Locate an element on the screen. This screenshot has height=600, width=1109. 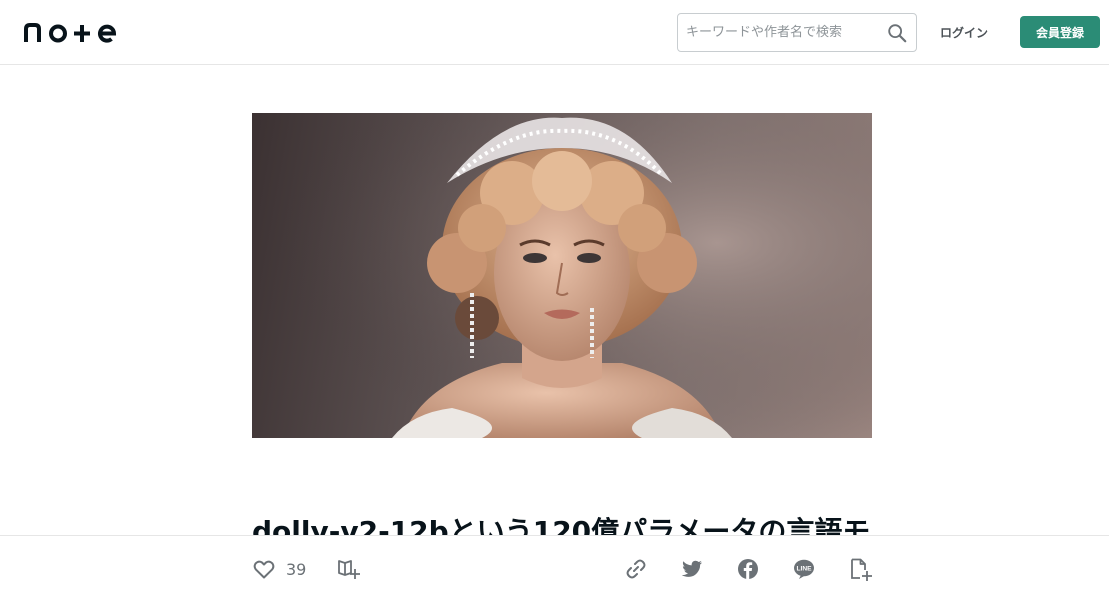
search-icon is located at coordinates (897, 33).